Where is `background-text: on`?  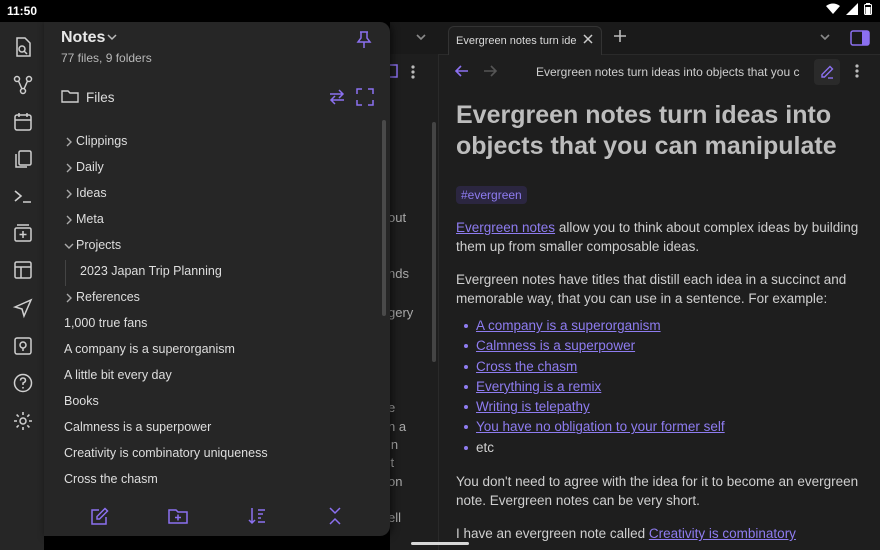
background-text: on is located at coordinates (395, 481).